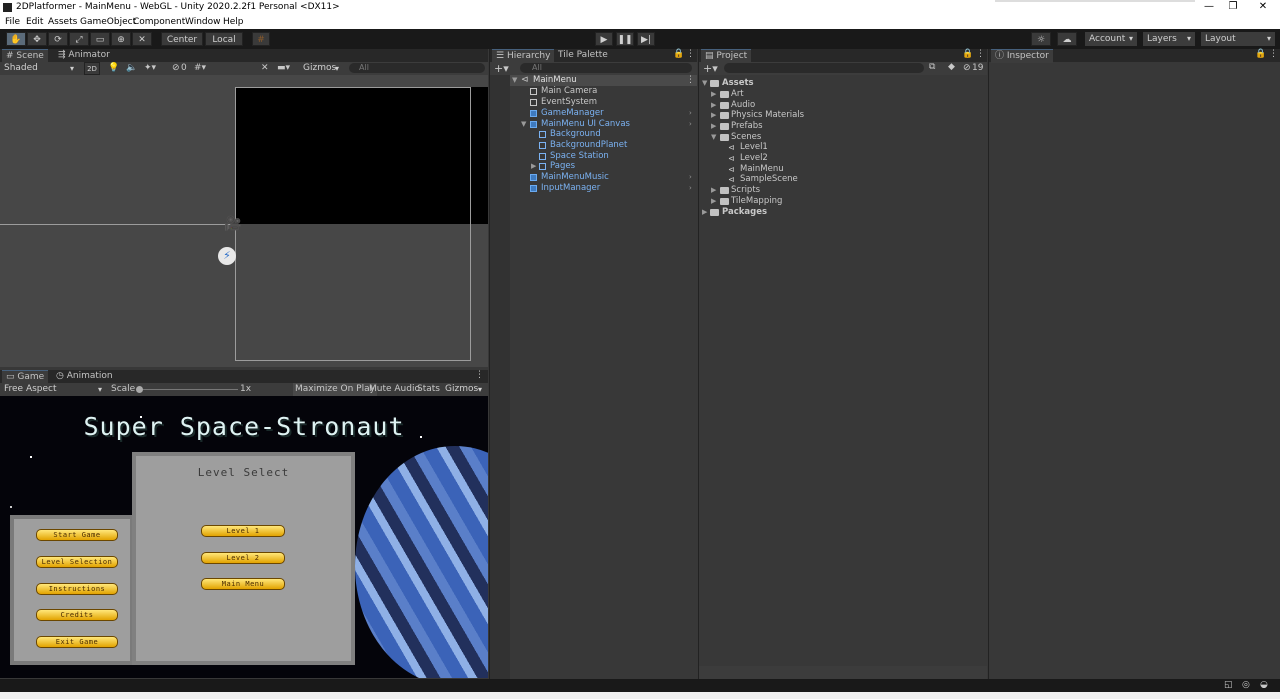  I want to click on scale-tool-icon: ⤢, so click(79, 39).